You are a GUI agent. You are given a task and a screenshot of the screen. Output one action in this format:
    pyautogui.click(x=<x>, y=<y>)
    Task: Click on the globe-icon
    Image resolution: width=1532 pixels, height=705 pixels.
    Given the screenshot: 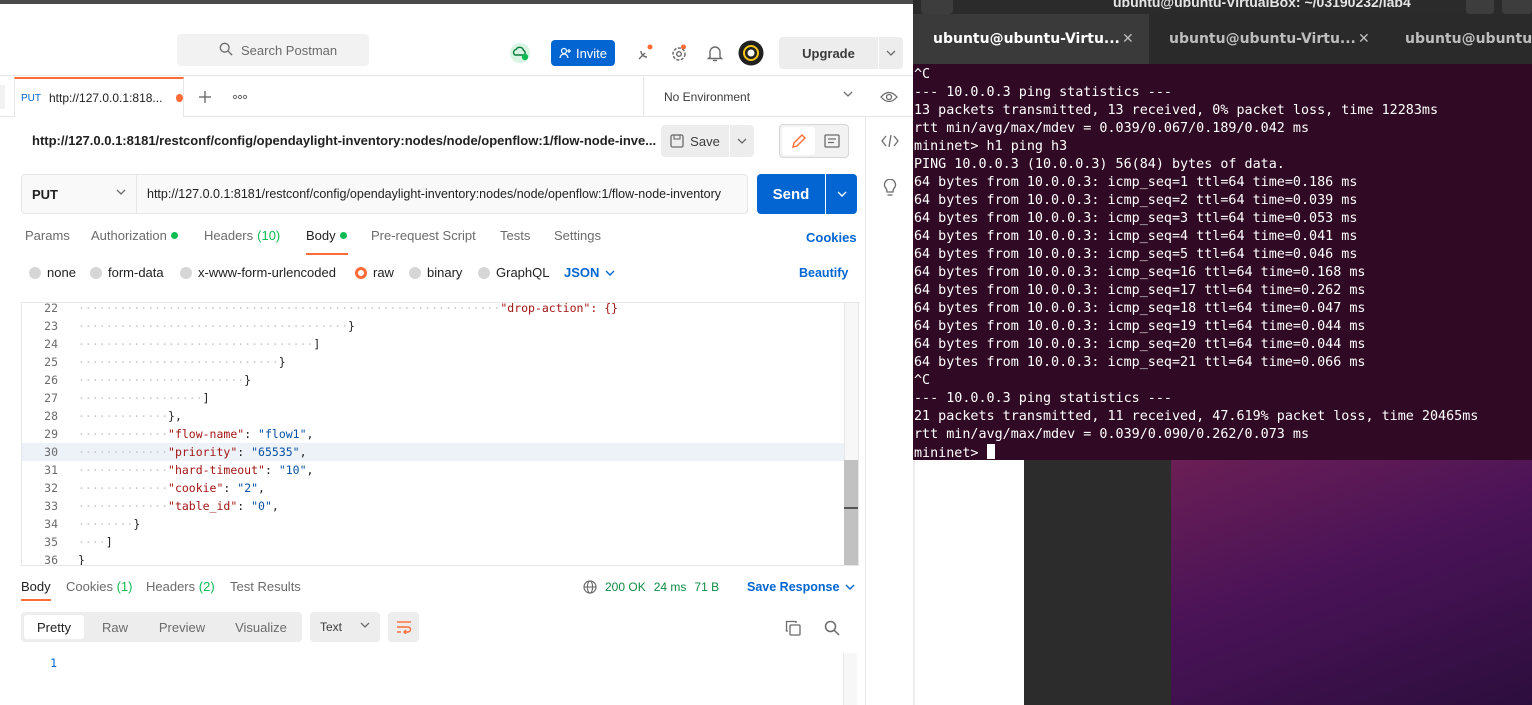 What is the action you would take?
    pyautogui.click(x=590, y=587)
    